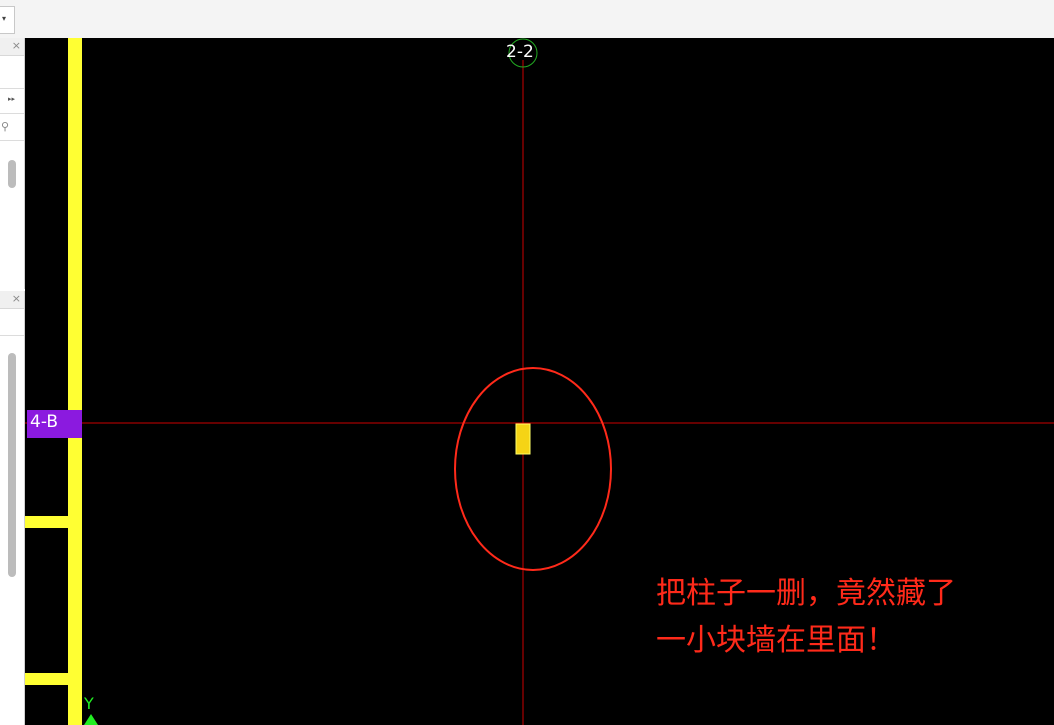 Image resolution: width=1054 pixels, height=725 pixels. Describe the element at coordinates (89, 703) in the screenshot. I see `y-axis-label: Y` at that location.